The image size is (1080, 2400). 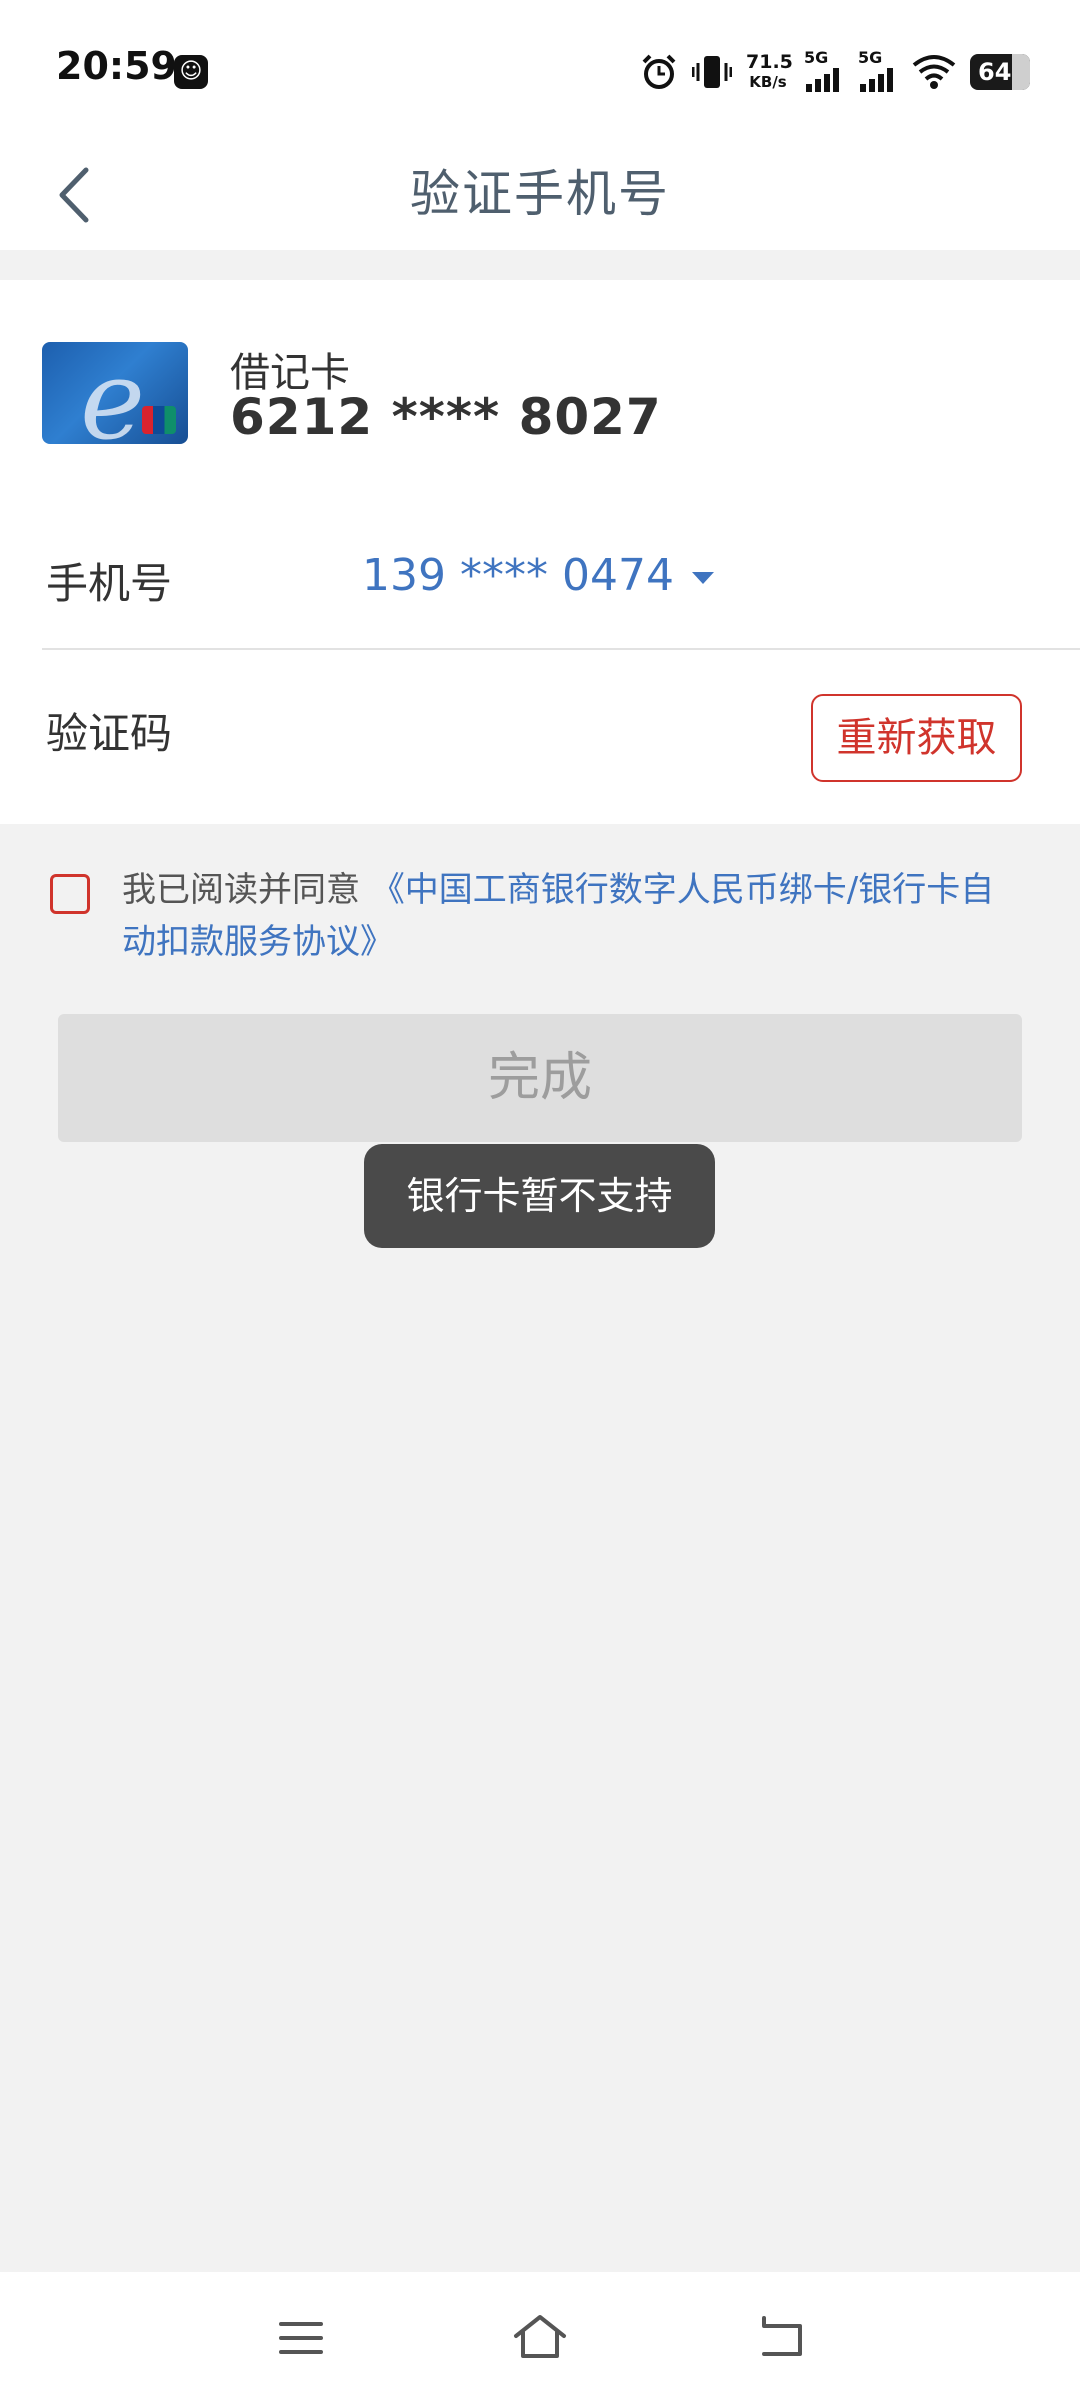 I want to click on status-time: 20:59, so click(x=116, y=66).